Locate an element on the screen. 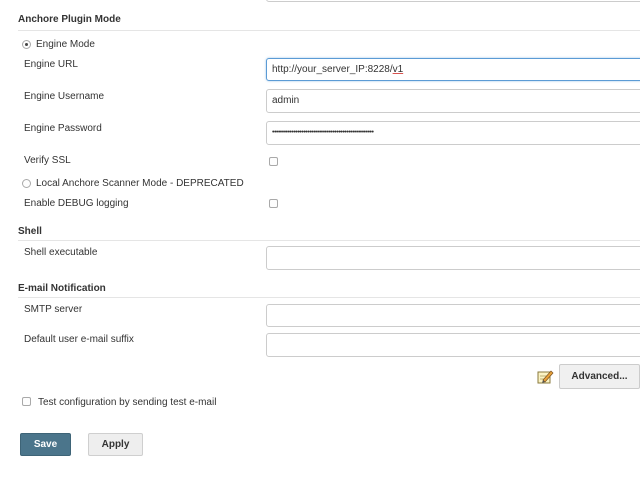 This screenshot has width=640, height=480. previous-field-input is located at coordinates (453, 1).